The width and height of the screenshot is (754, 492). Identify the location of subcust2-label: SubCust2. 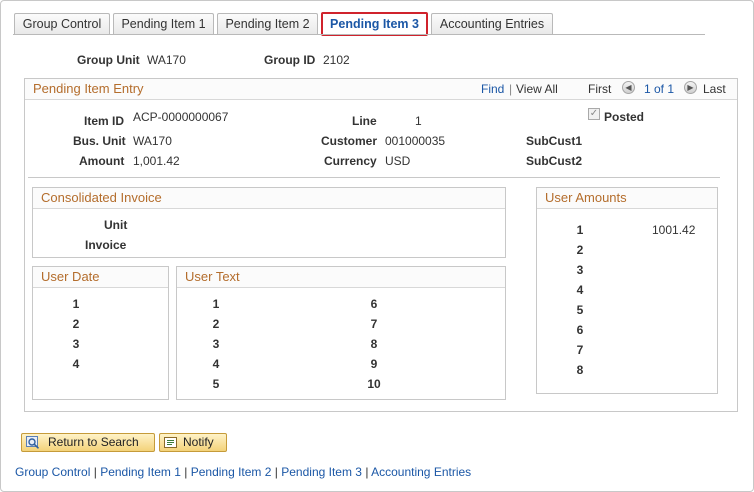
(554, 161).